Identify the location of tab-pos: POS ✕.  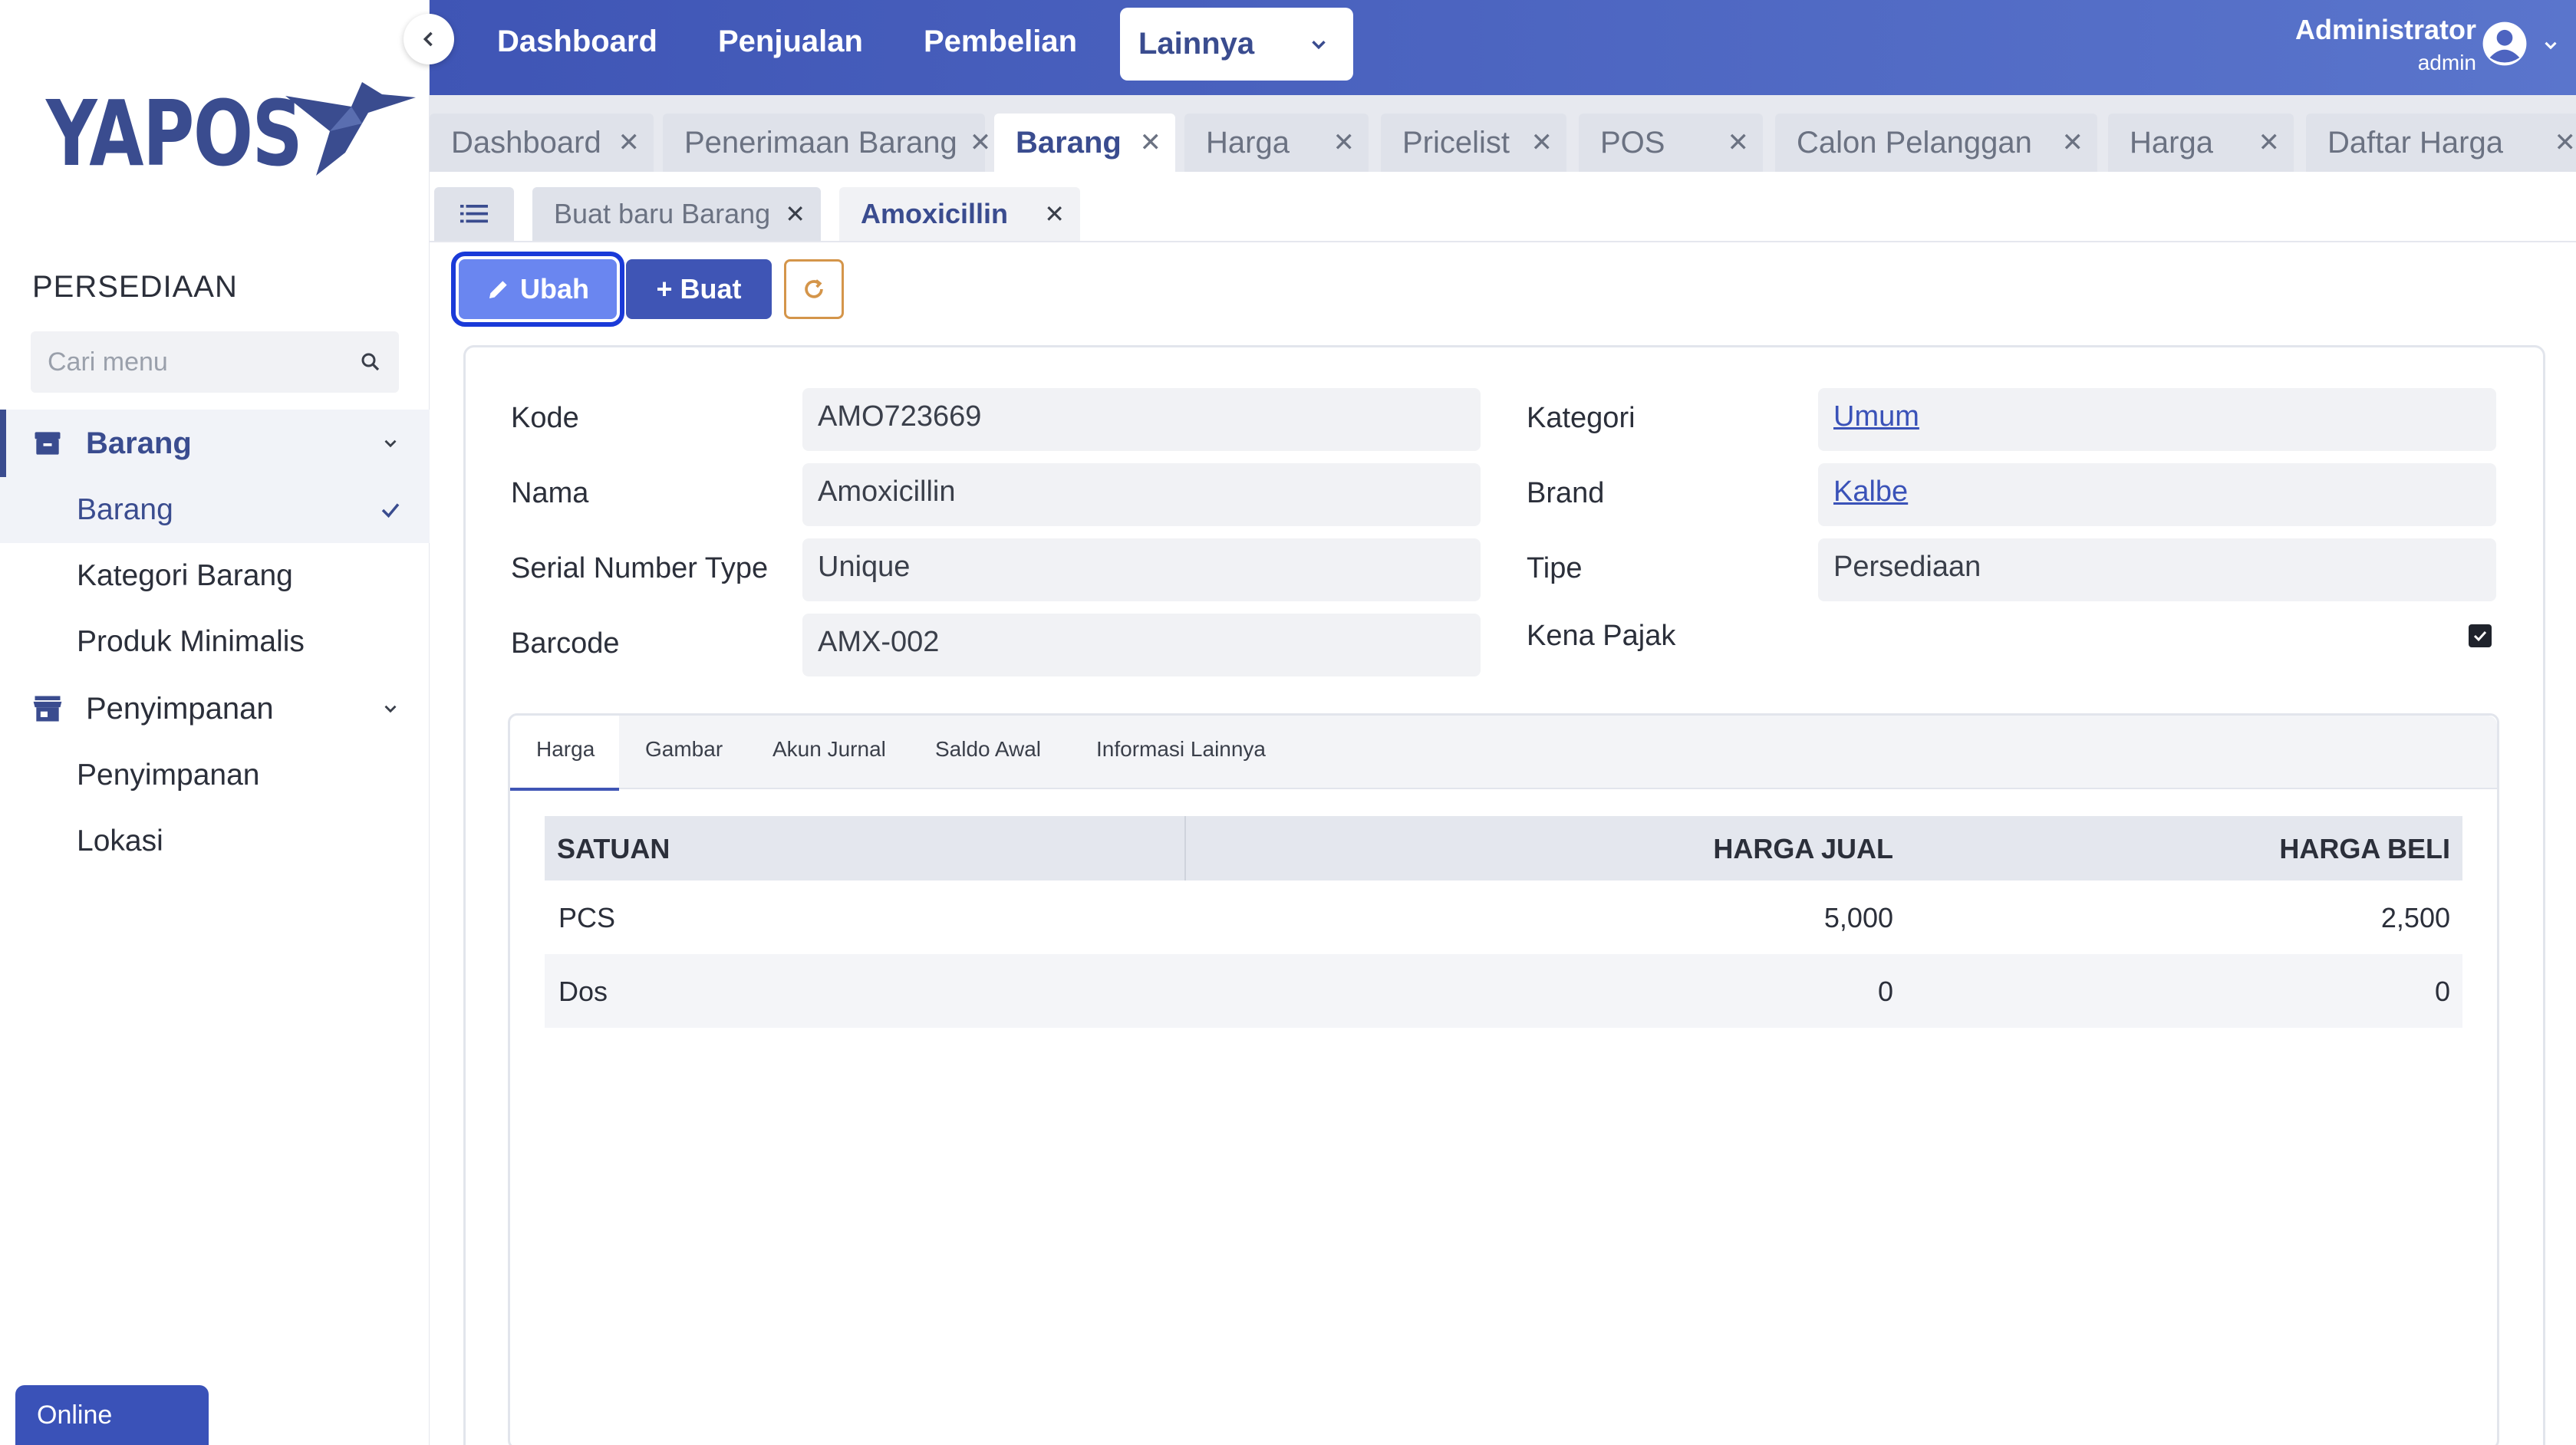
(1671, 143).